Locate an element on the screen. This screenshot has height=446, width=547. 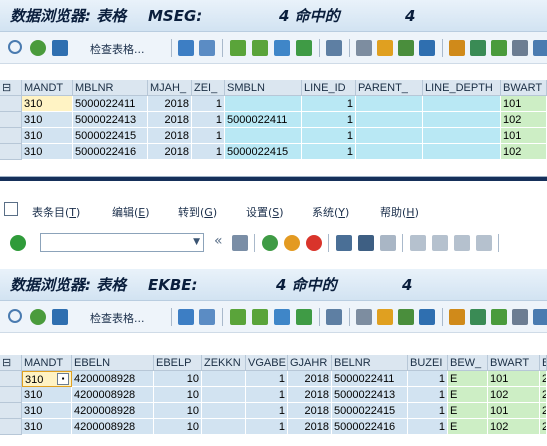
sync-icon is located at coordinates (60, 317).